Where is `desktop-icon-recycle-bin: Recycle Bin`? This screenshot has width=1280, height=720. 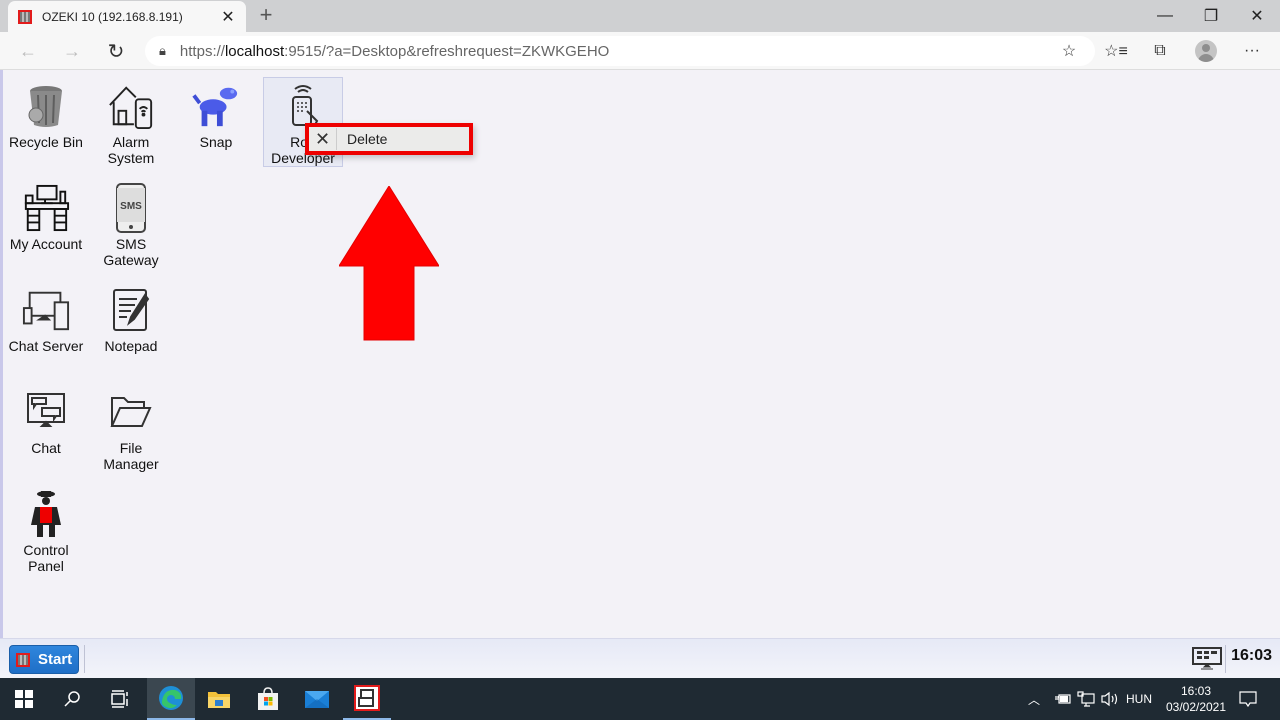
desktop-icon-recycle-bin: Recycle Bin is located at coordinates (46, 115).